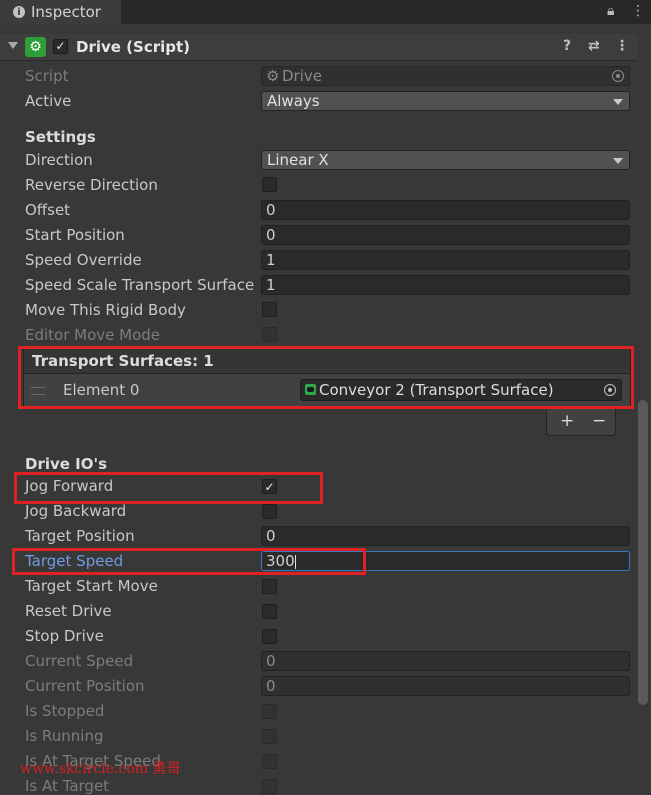 The image size is (651, 795). What do you see at coordinates (168, 488) in the screenshot?
I see `annotation-highlight-jog` at bounding box center [168, 488].